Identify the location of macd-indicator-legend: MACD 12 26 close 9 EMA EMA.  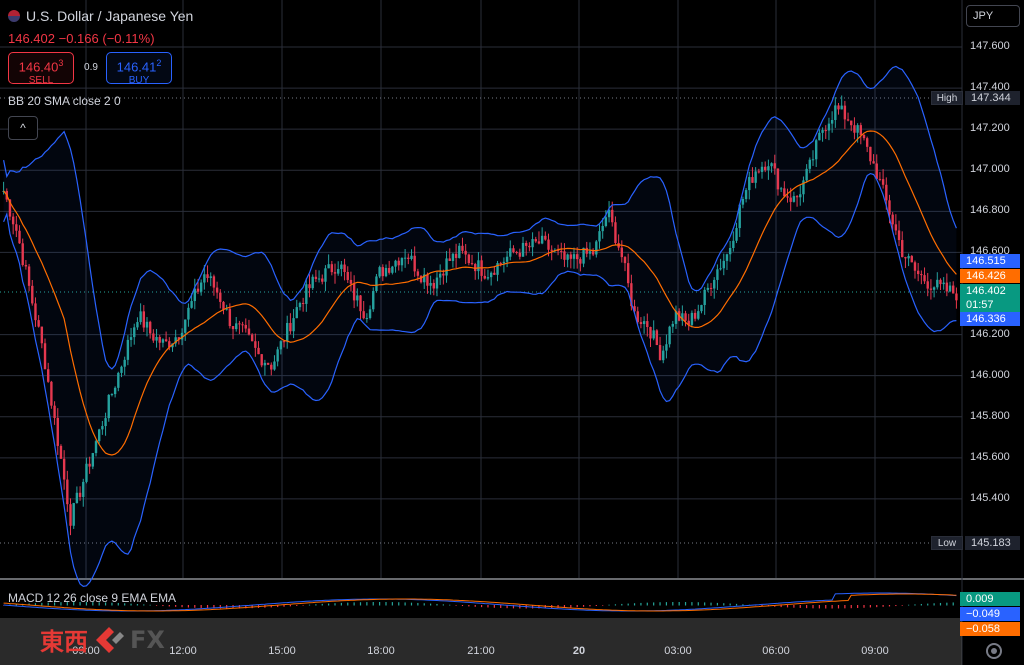
(92, 598).